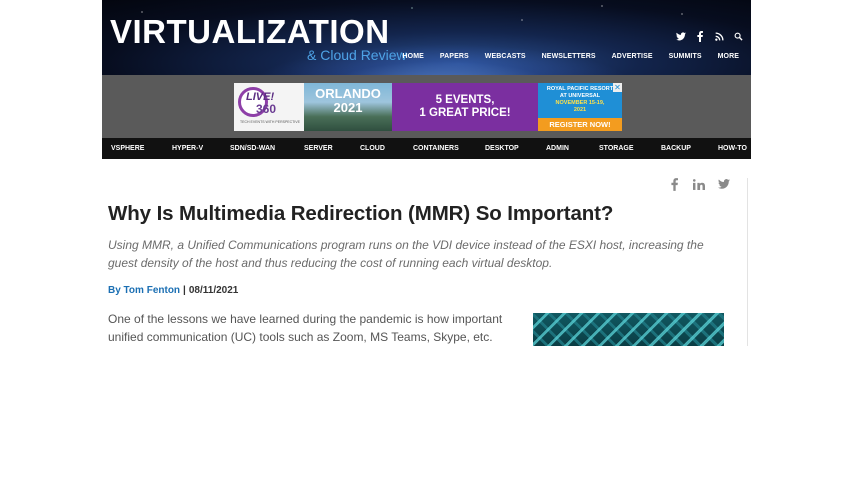 The image size is (853, 480). I want to click on ad-events-line1: 5 EVENTS,, so click(465, 100).